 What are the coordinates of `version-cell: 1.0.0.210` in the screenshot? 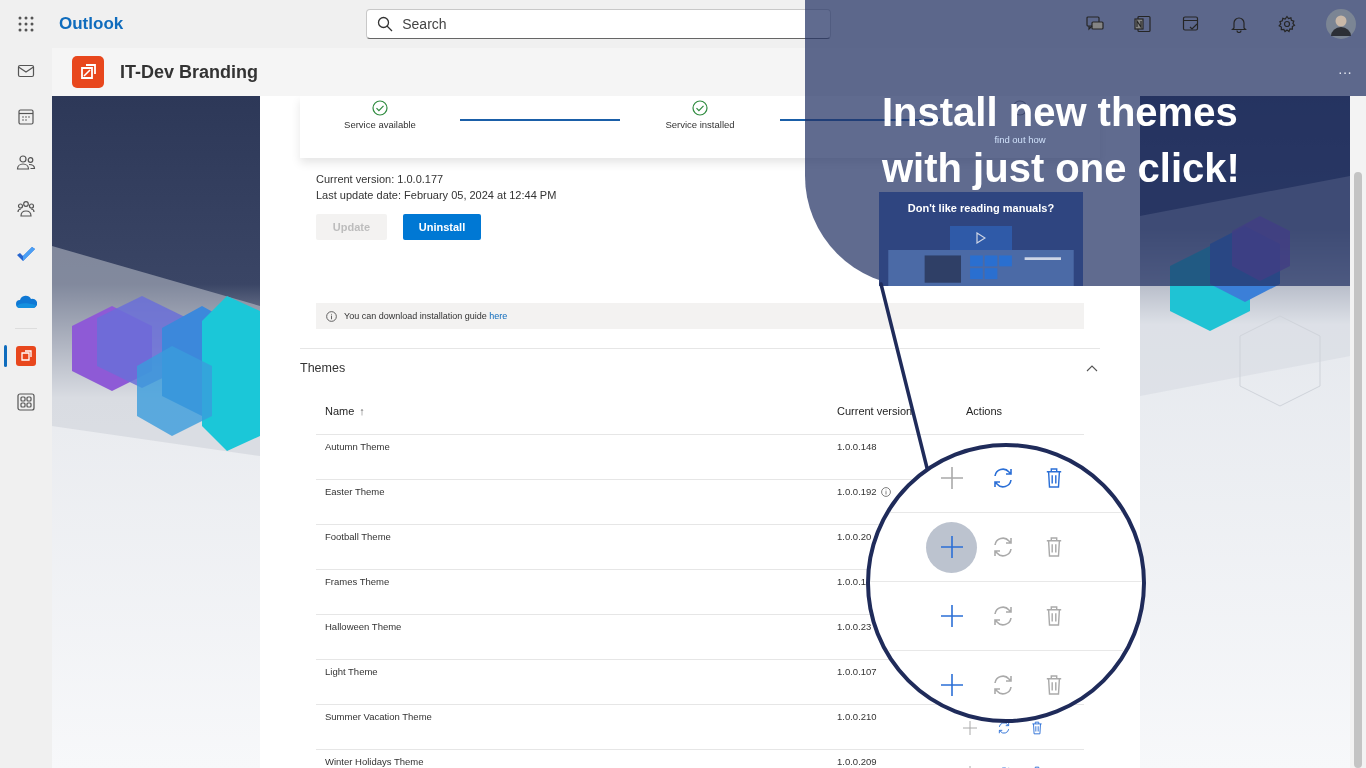 It's located at (857, 716).